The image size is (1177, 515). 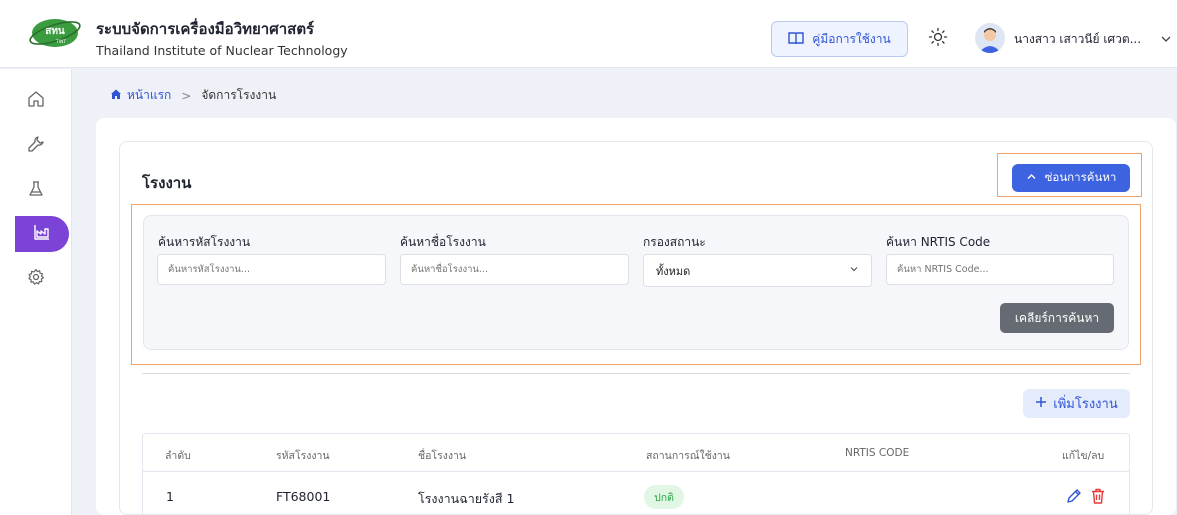 I want to click on book-icon, so click(x=796, y=39).